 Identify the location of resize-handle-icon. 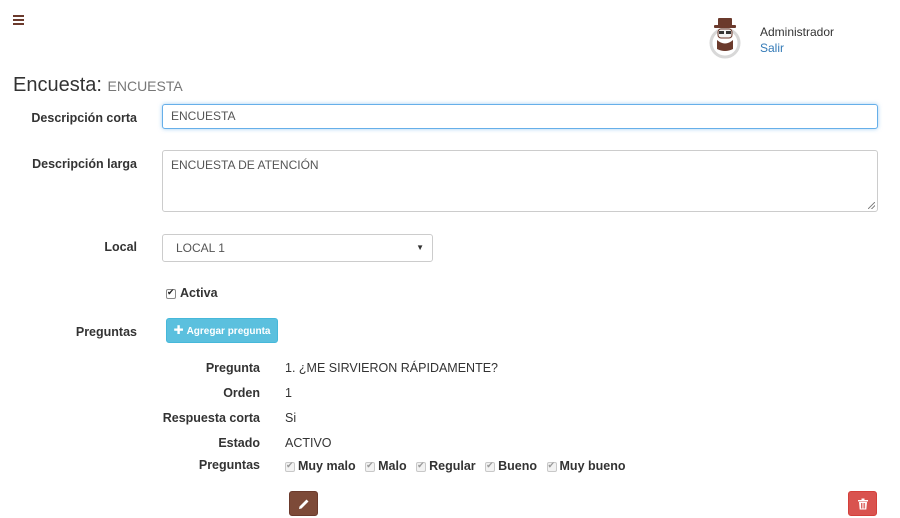
(871, 205).